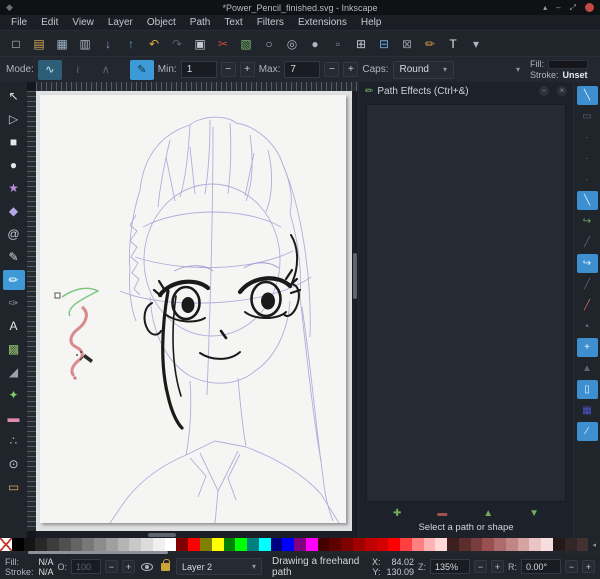 The height and width of the screenshot is (579, 600). Describe the element at coordinates (108, 44) in the screenshot. I see `import-button: ↓` at that location.